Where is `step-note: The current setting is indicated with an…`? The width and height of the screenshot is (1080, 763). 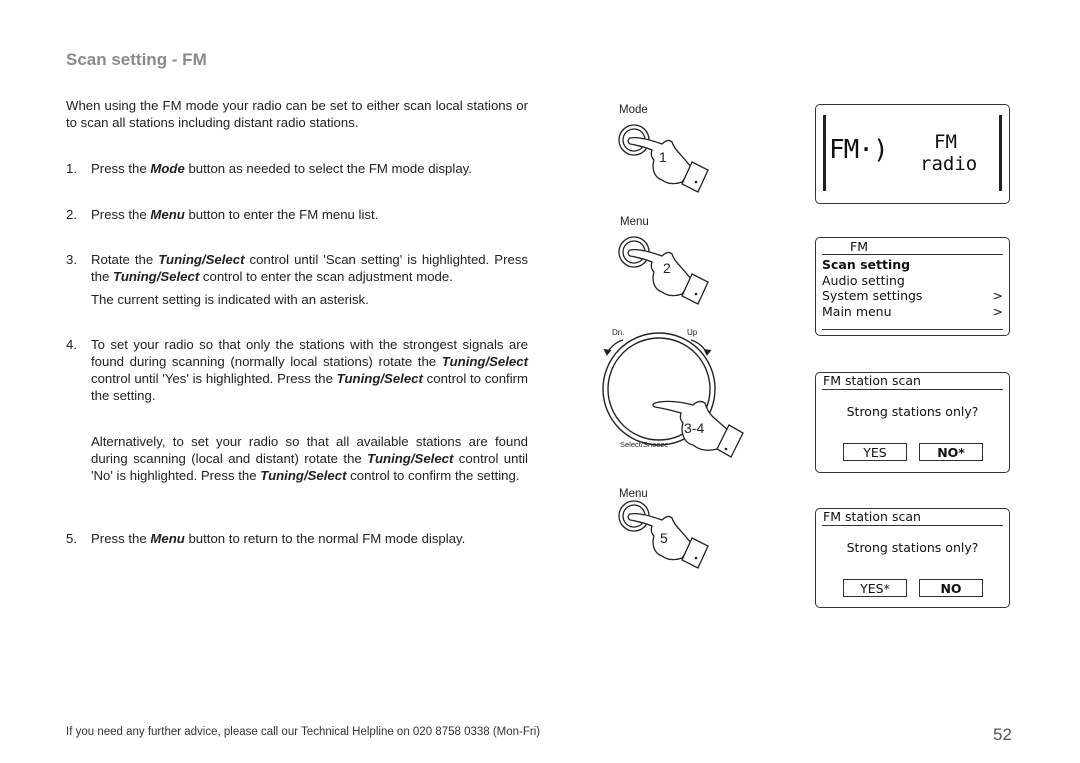 step-note: The current setting is indicated with an… is located at coordinates (230, 299).